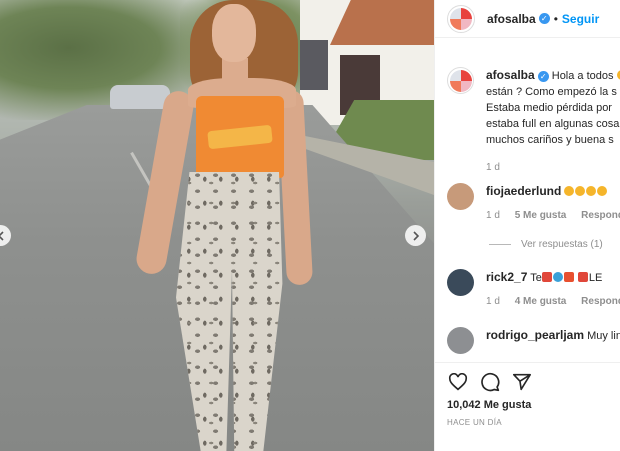  I want to click on chevron-right-icon, so click(415, 235).